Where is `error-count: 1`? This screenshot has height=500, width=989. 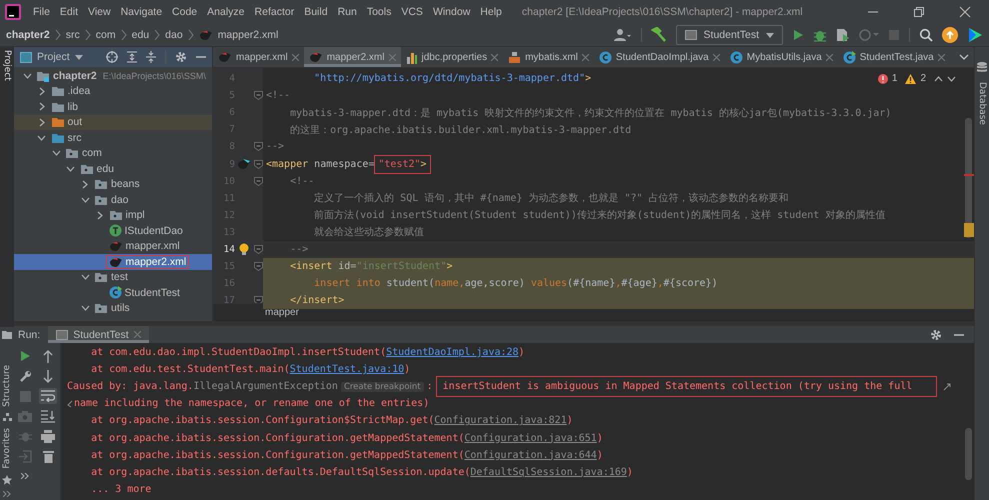
error-count: 1 is located at coordinates (895, 78).